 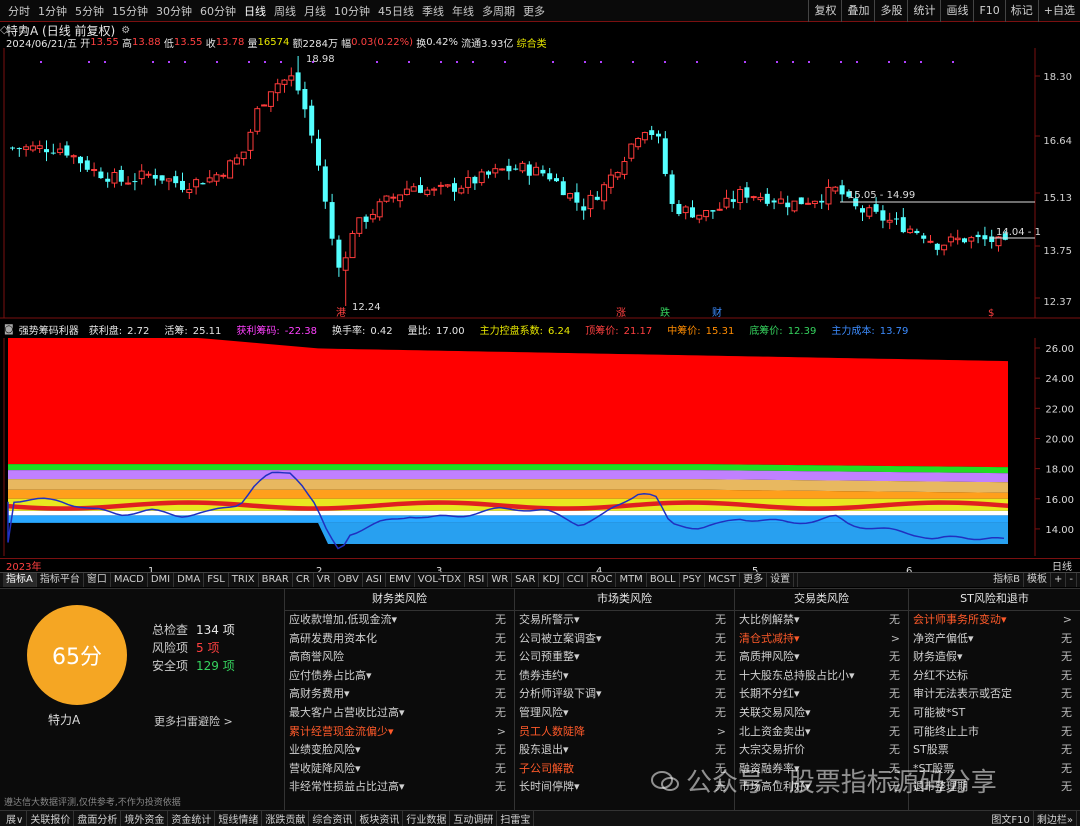 What do you see at coordinates (399, 787) in the screenshot?
I see `risk-item: 非经常性损益占比过高▾ 无` at bounding box center [399, 787].